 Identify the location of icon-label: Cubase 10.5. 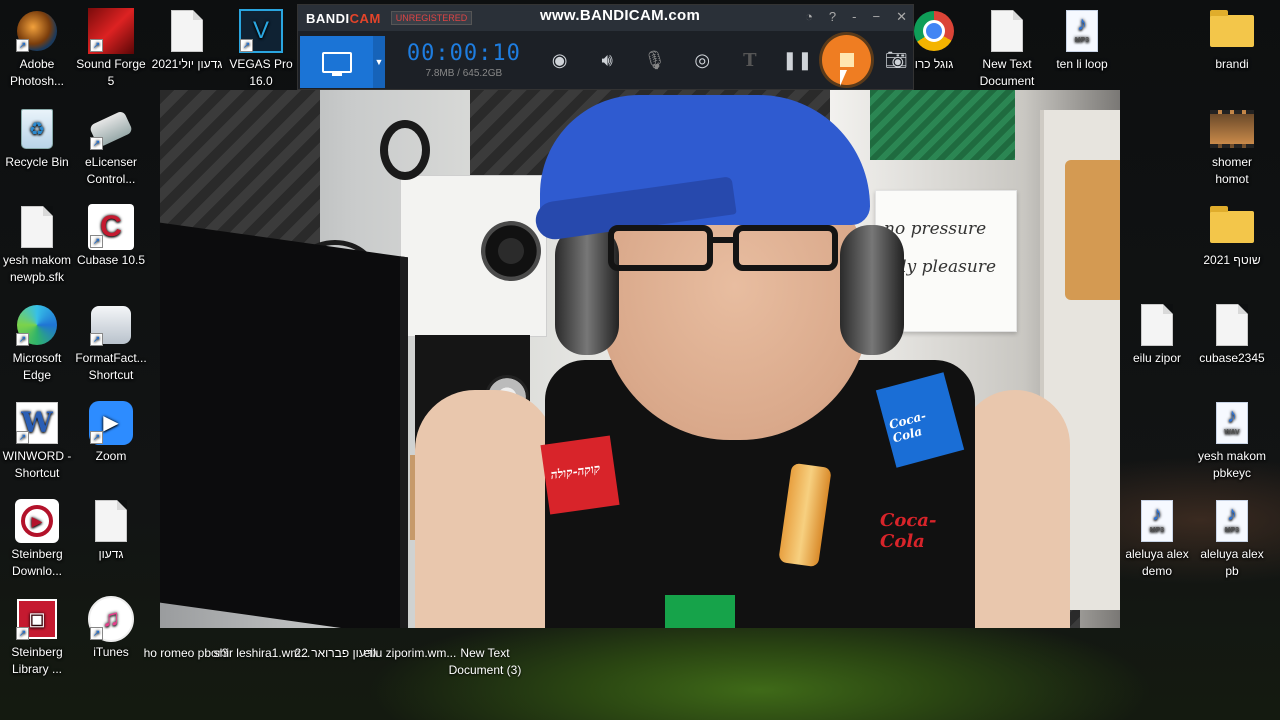
(111, 260).